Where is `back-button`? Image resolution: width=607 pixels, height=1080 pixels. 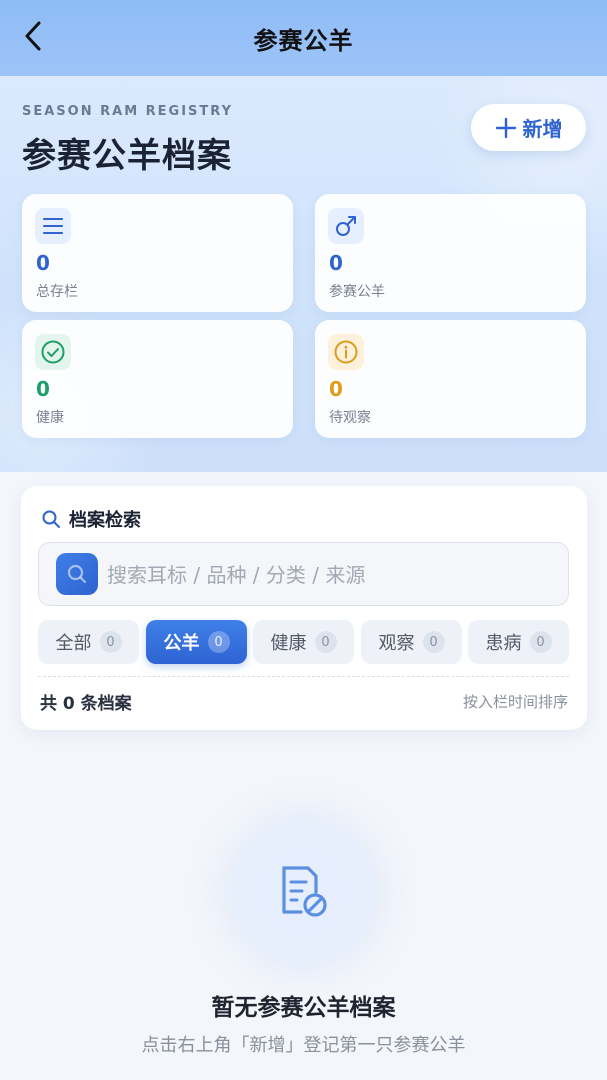 back-button is located at coordinates (33, 36).